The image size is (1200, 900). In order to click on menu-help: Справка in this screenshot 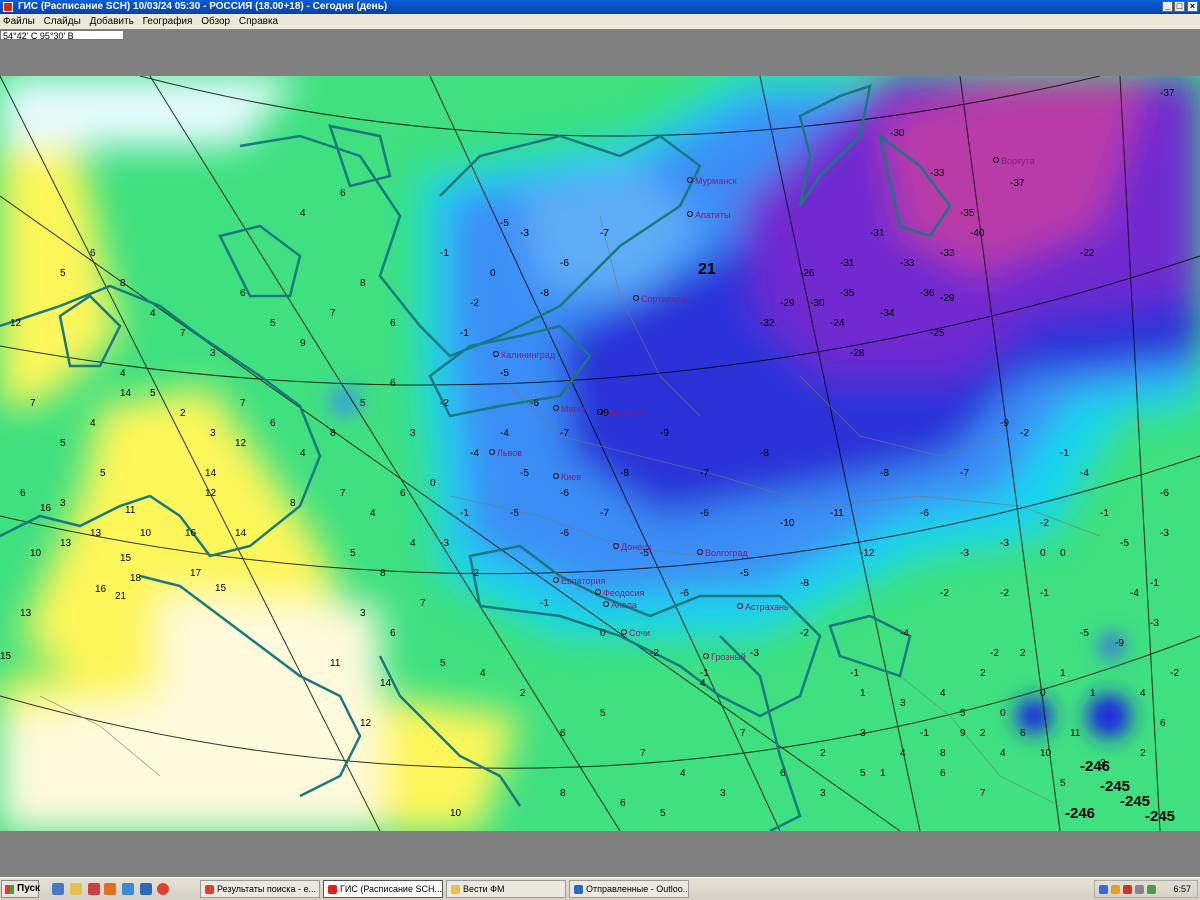, I will do `click(258, 21)`.